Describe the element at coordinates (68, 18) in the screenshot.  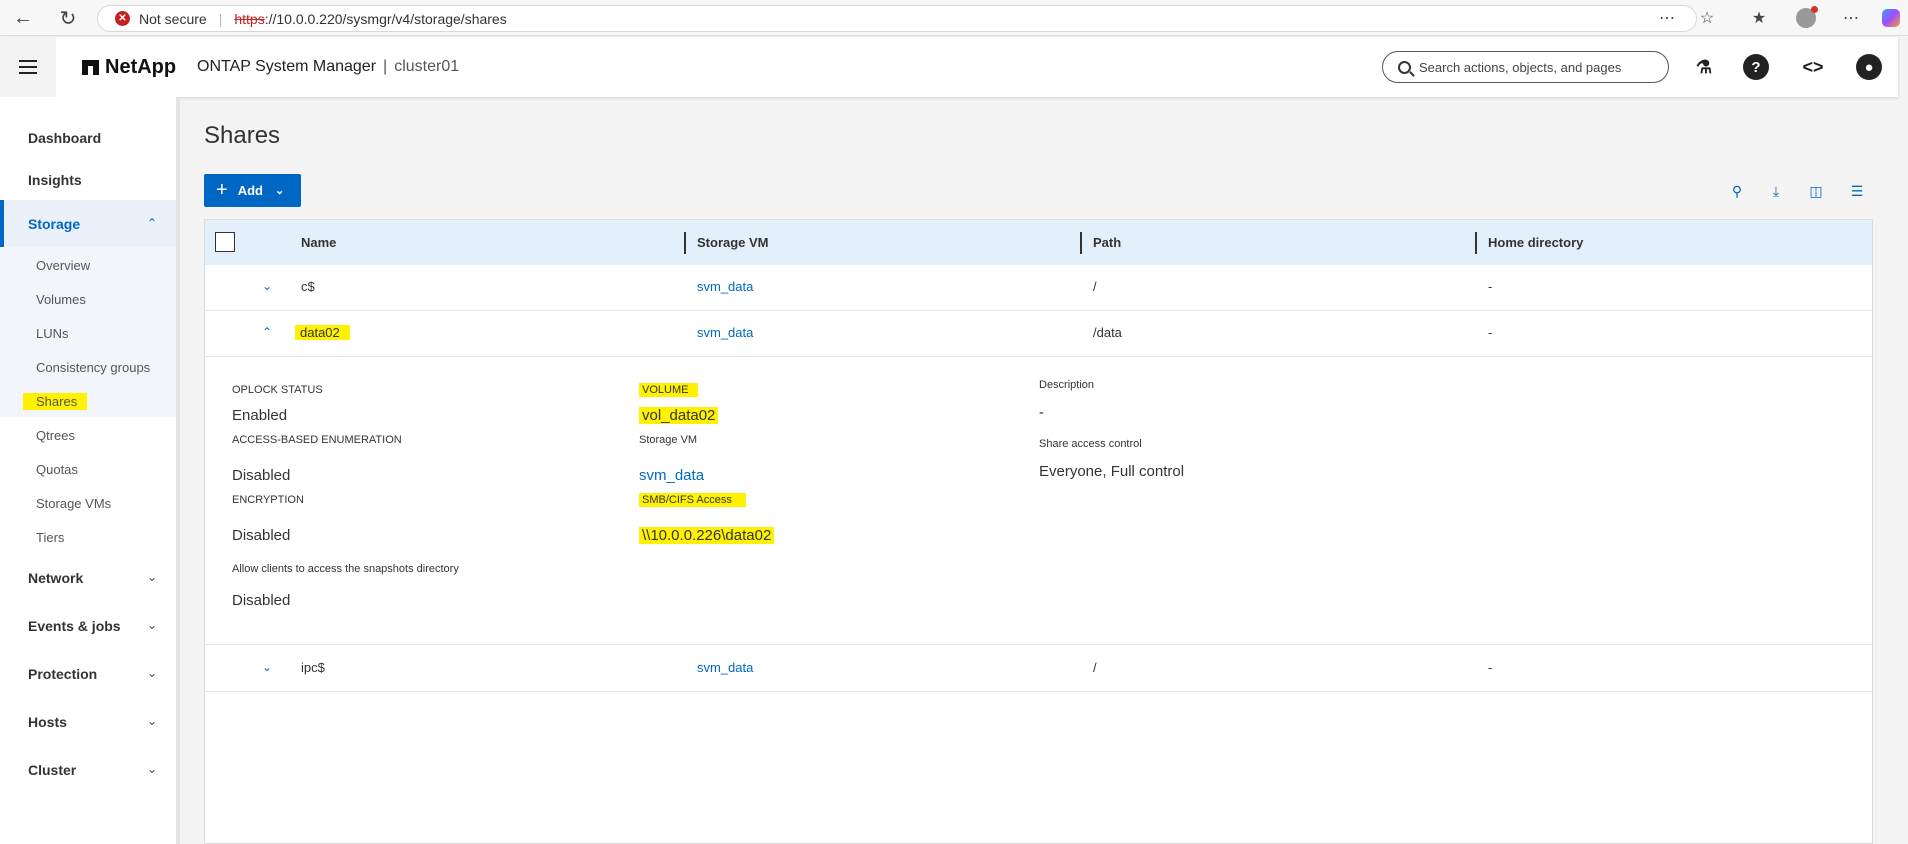
I see `reload-icon: ↻` at that location.